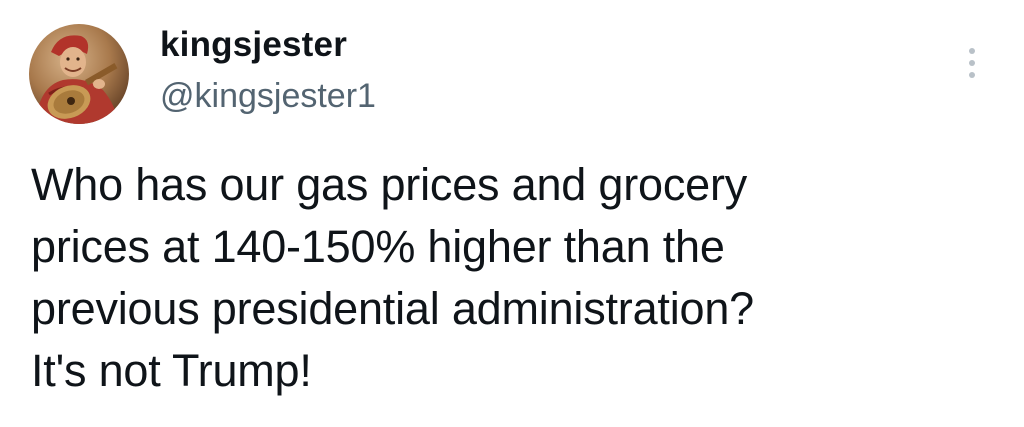  I want to click on author-display-name: kingsjester, so click(253, 45).